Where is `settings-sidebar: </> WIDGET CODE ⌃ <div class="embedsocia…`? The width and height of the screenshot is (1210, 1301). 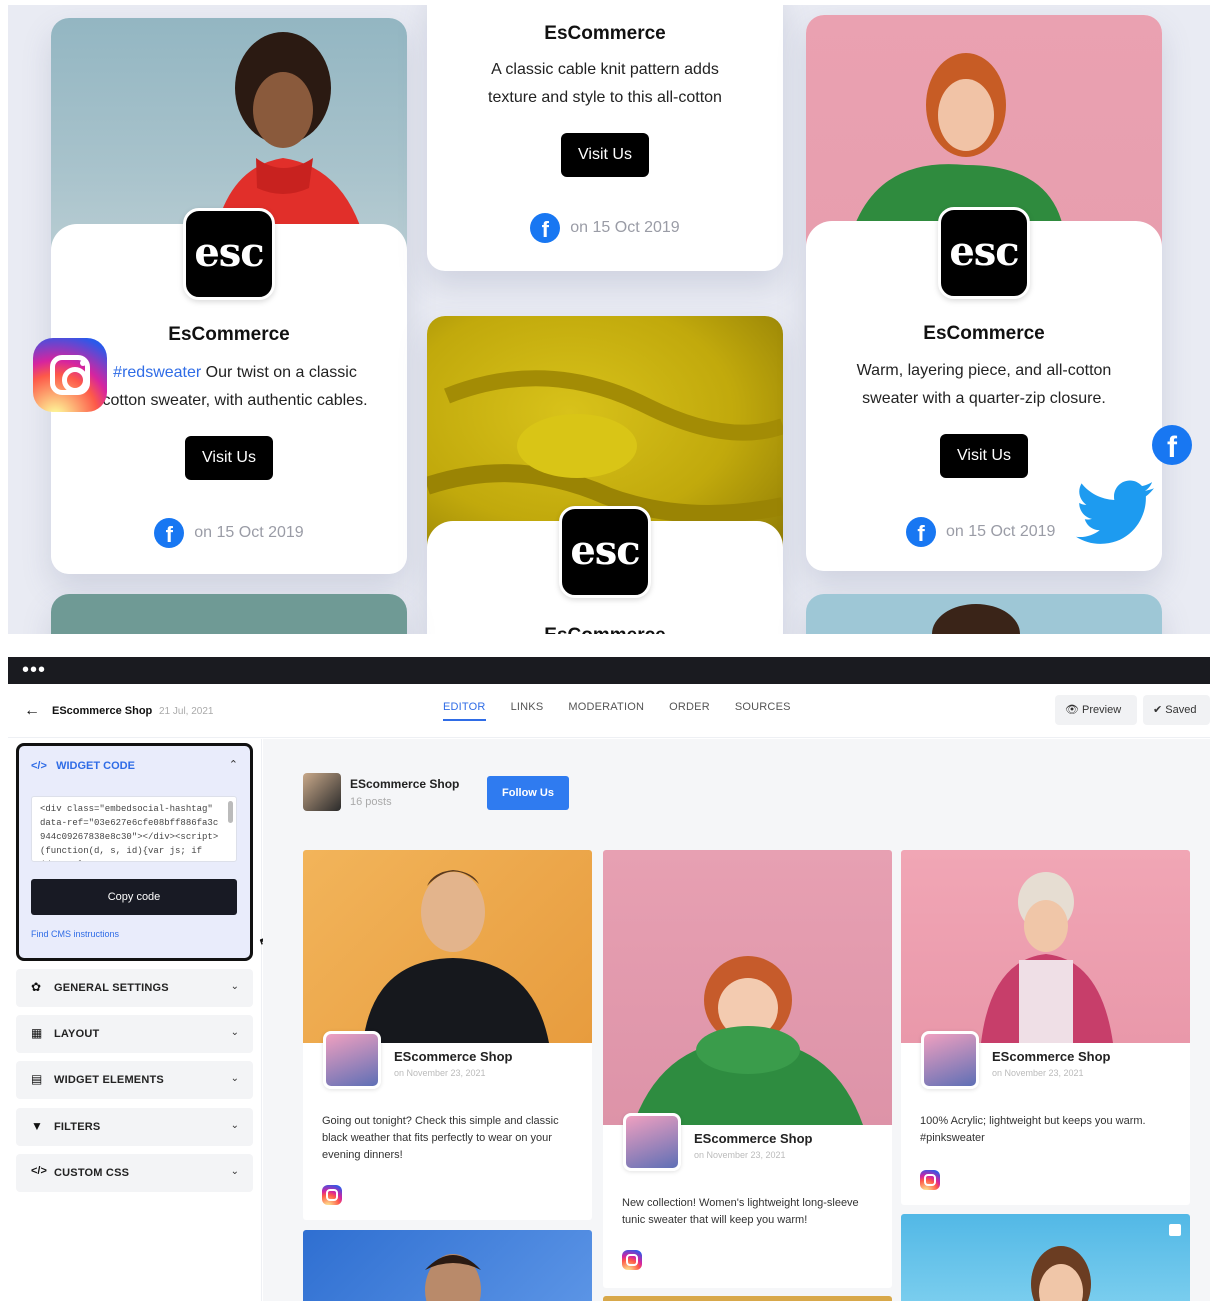
settings-sidebar: </> WIDGET CODE ⌃ <div class="embedsocia… is located at coordinates (150, 1020).